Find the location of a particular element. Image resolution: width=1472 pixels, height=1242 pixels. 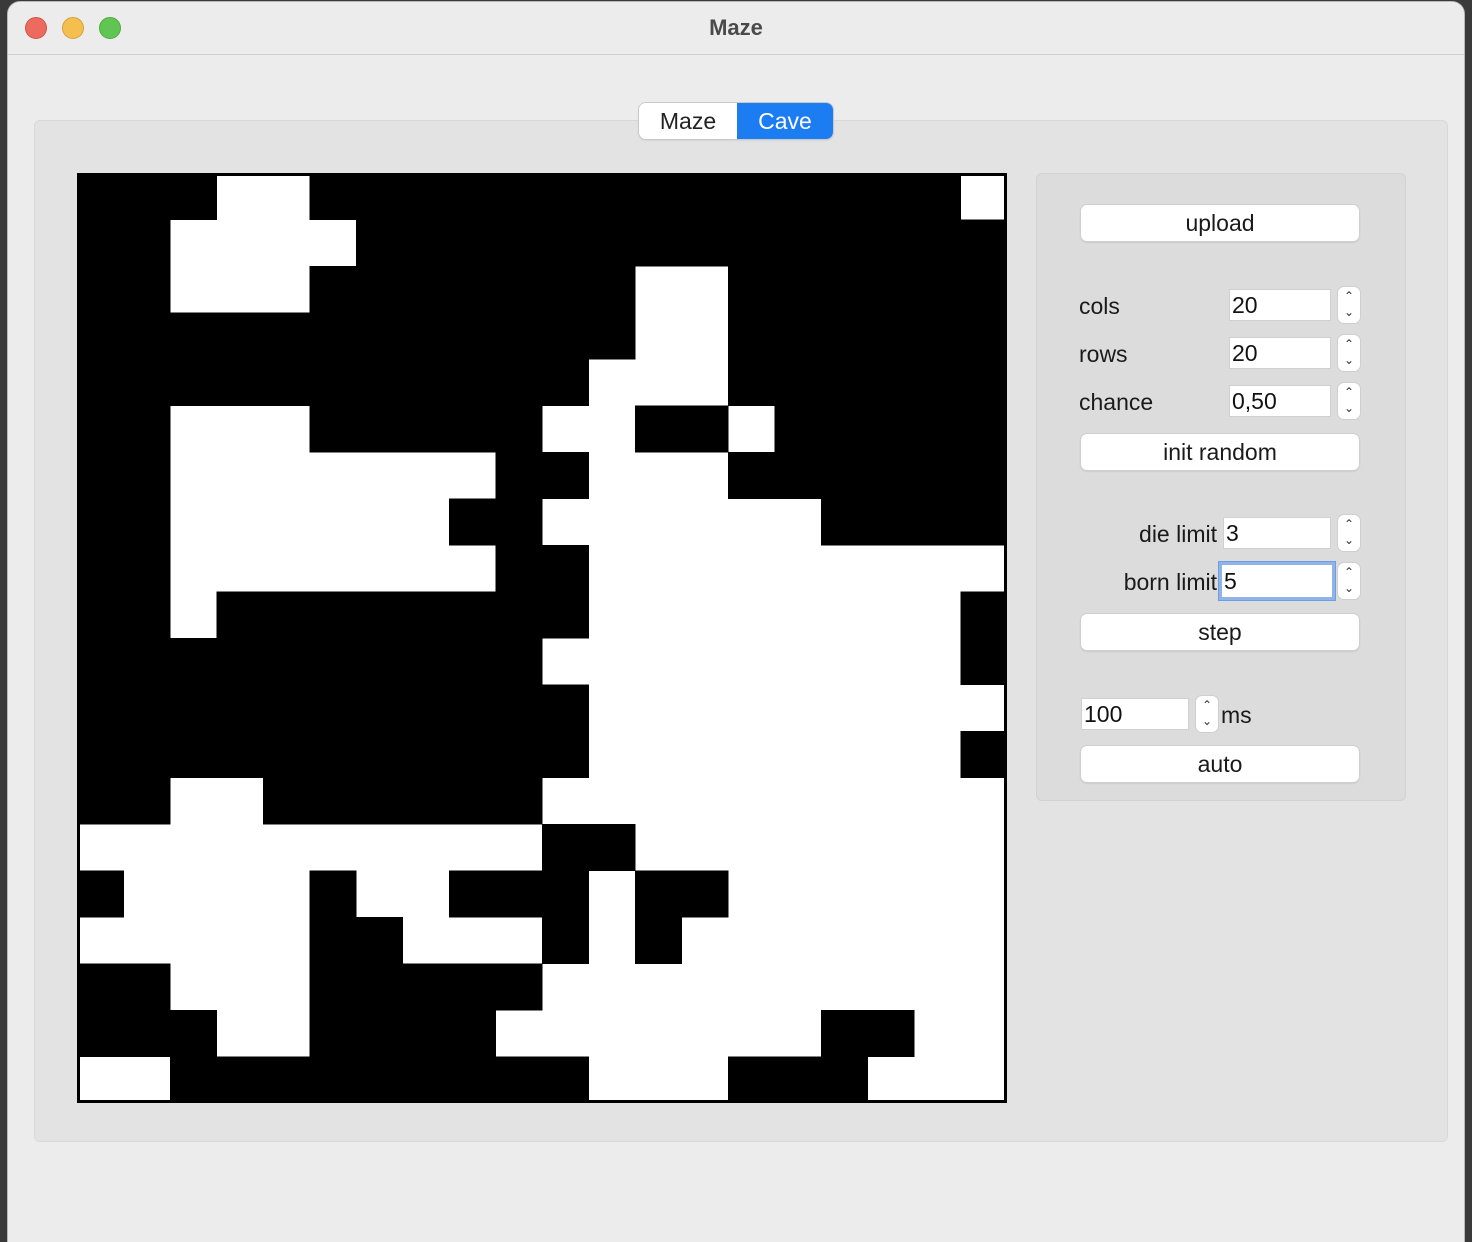

interval-field is located at coordinates (1135, 714).